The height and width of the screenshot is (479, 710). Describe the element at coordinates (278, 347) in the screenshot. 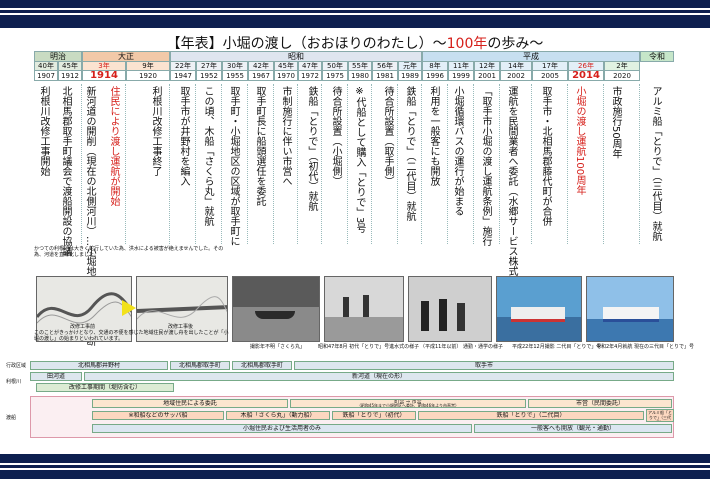

I see `photo-caption-3: 撮影年不明「さくら丸」` at that location.